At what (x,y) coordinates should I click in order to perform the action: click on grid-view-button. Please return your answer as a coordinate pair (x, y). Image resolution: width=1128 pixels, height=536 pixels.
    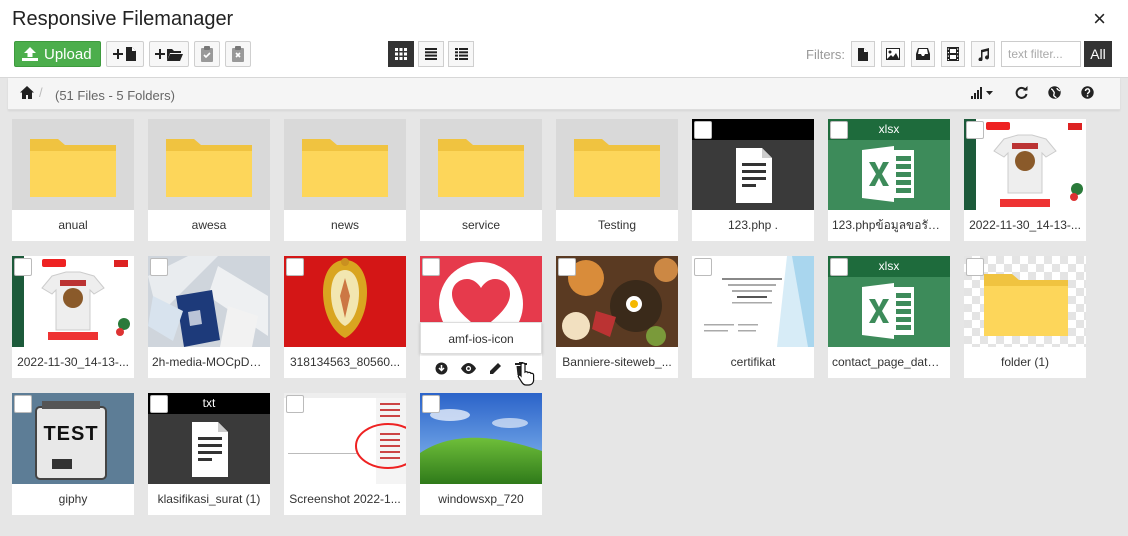
    Looking at the image, I should click on (401, 54).